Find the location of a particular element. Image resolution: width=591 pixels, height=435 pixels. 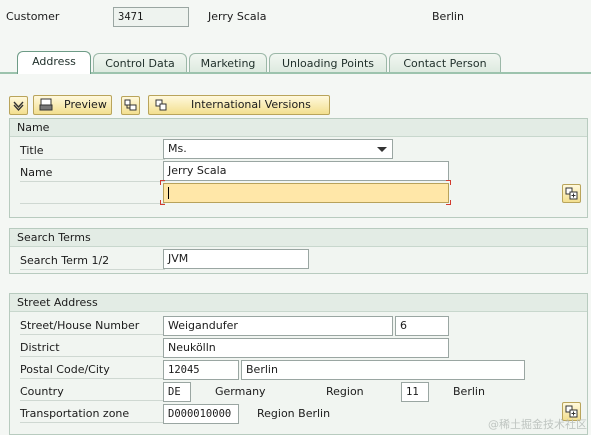

tab-marketing: Marketing is located at coordinates (228, 63).